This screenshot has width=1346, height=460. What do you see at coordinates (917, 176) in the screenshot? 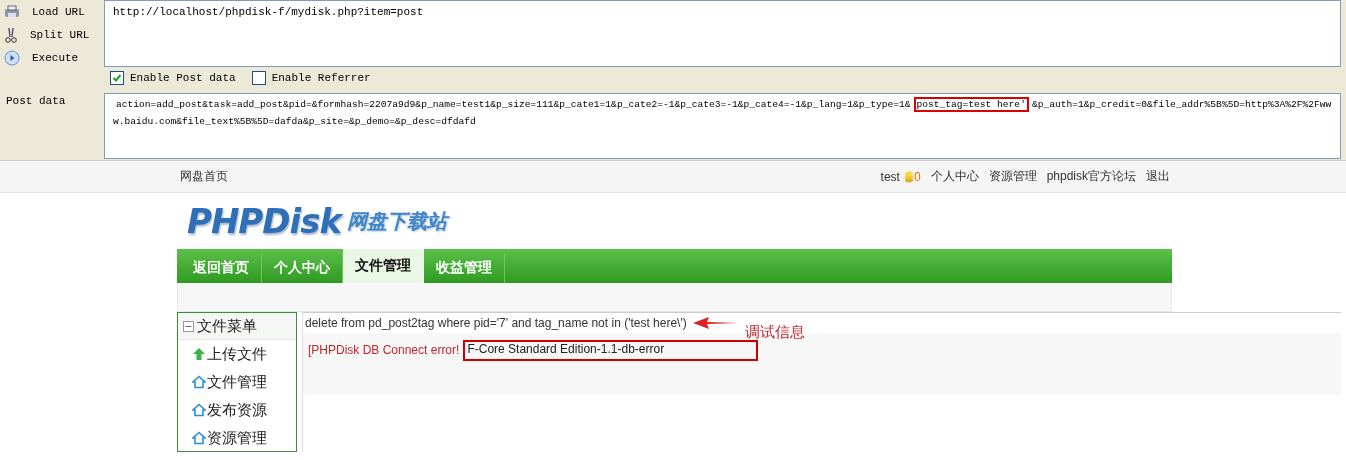
I see `coin-count: 0` at bounding box center [917, 176].